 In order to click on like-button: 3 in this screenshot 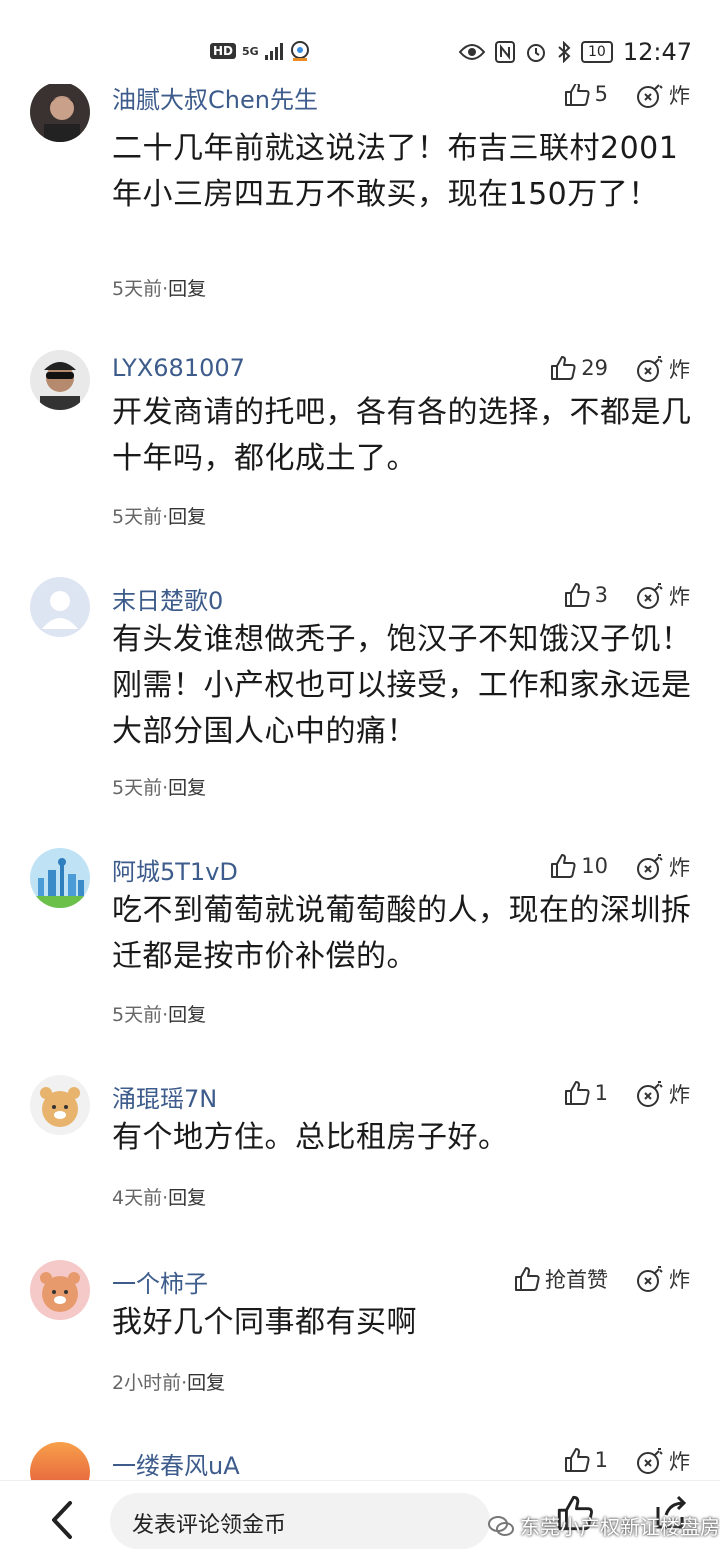, I will do `click(585, 595)`.